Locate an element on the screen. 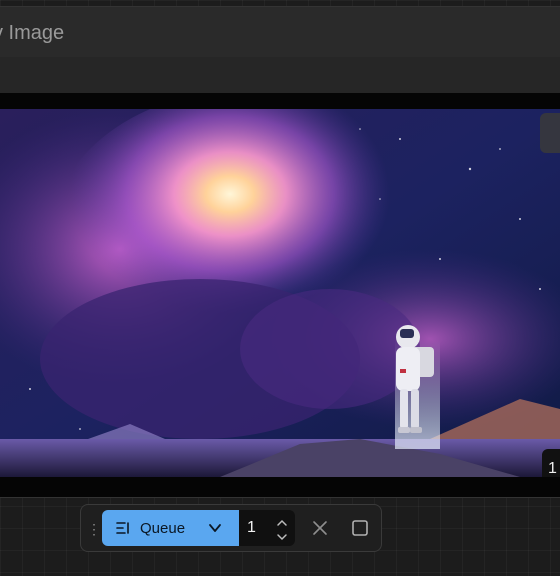  cancel-button is located at coordinates (320, 528).